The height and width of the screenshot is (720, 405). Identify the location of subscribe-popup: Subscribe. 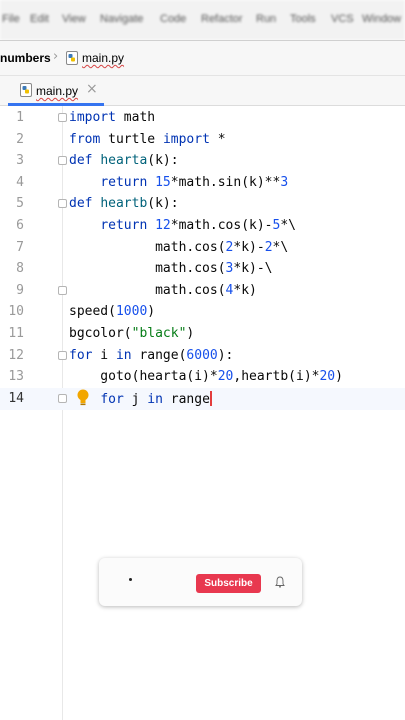
(200, 582).